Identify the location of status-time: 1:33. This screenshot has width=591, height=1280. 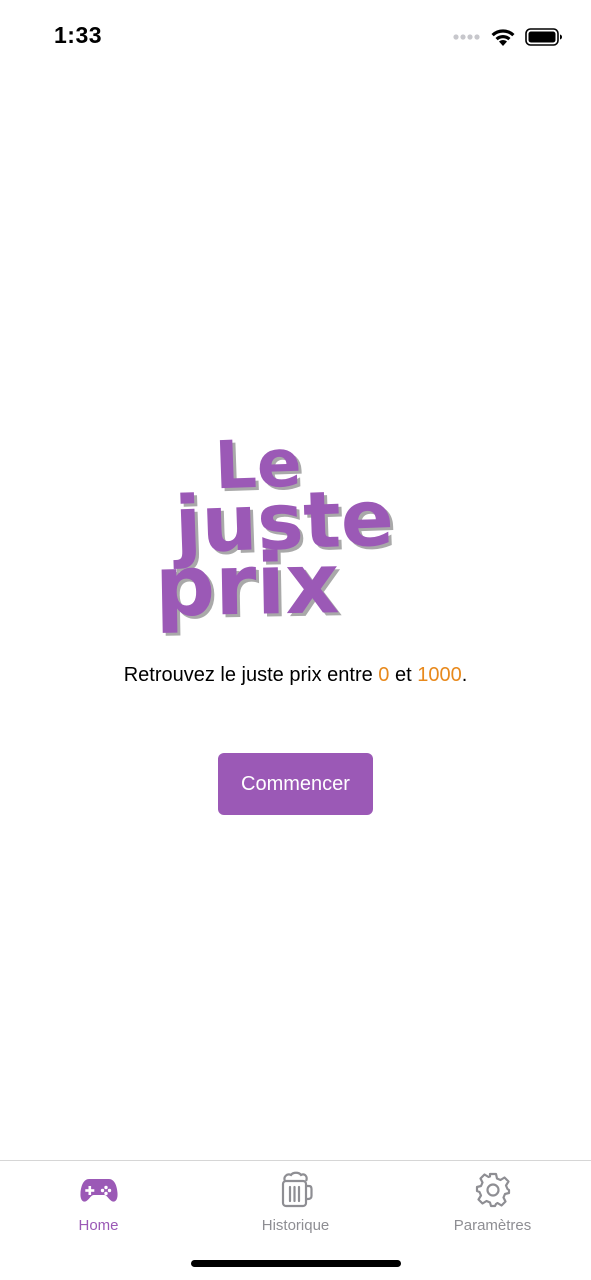
(78, 35).